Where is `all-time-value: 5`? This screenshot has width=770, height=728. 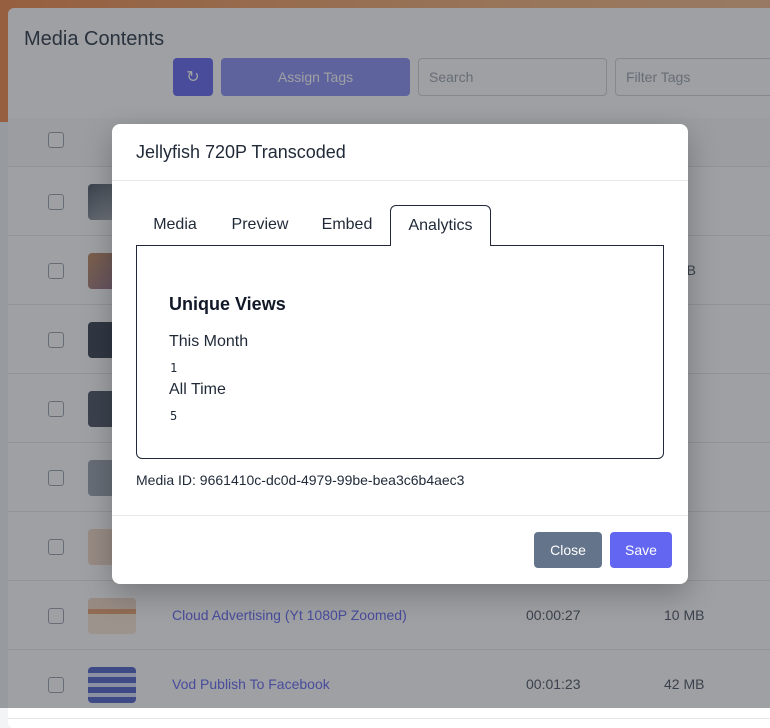
all-time-value: 5 is located at coordinates (174, 416).